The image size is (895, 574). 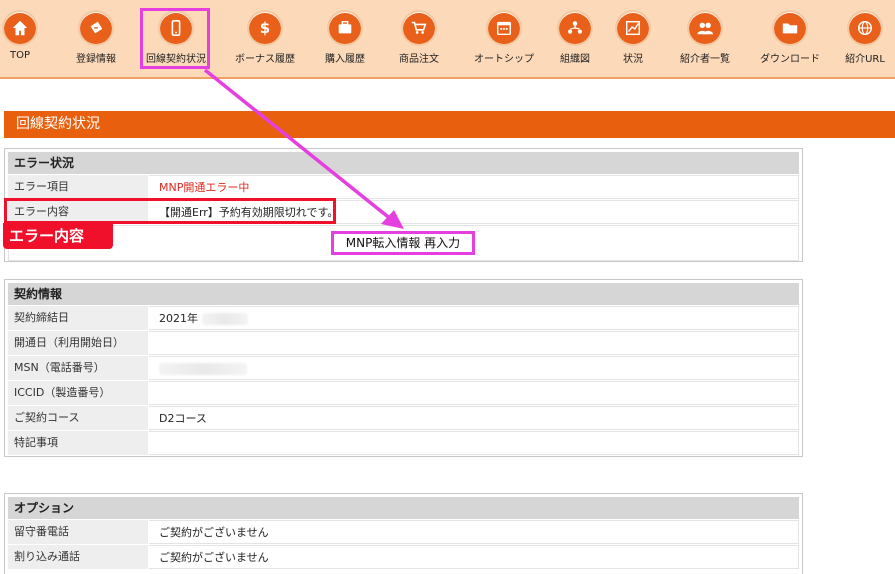 I want to click on mnp-reentry-button: MNP転入情報 再入力, so click(x=403, y=243).